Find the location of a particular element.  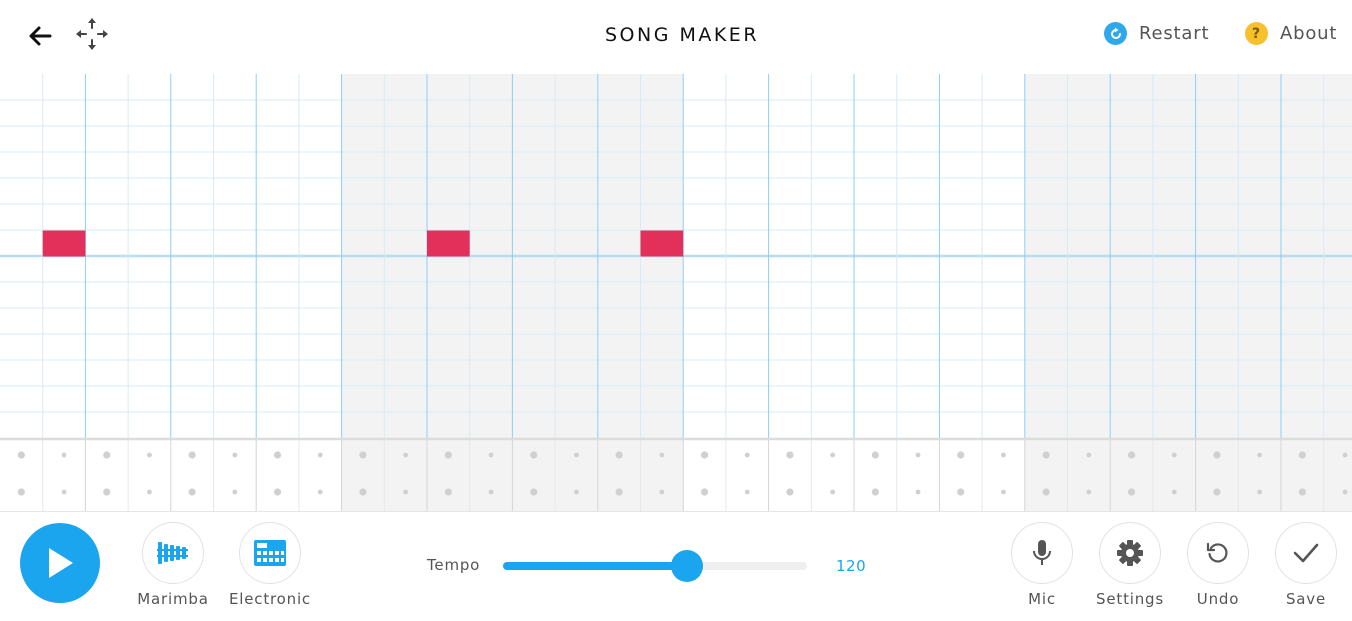

gear-icon is located at coordinates (1130, 553).